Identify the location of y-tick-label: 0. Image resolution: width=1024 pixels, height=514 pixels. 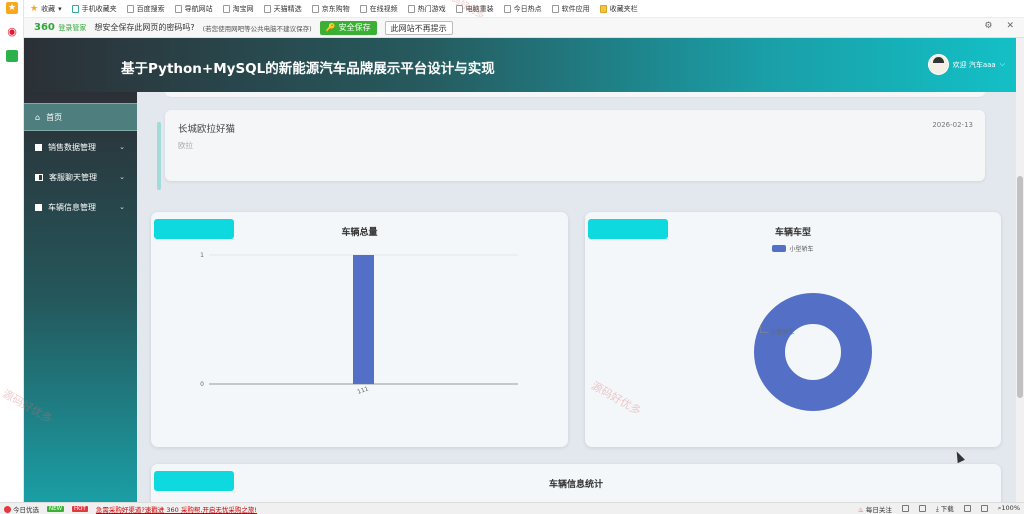
(202, 384).